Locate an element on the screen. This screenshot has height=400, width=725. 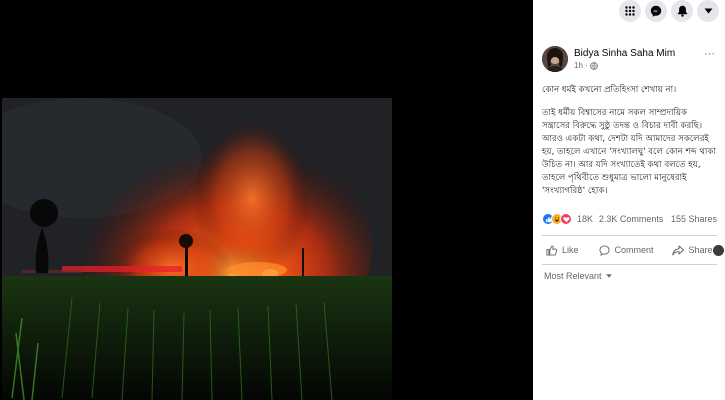
comment-count: 2.3K Comments is located at coordinates (631, 219).